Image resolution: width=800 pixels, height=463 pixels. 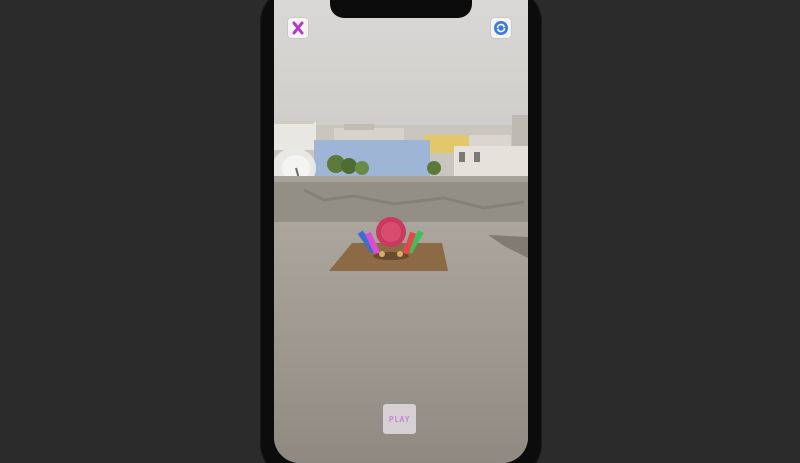 I want to click on play-button-label: PLAY, so click(x=399, y=419).